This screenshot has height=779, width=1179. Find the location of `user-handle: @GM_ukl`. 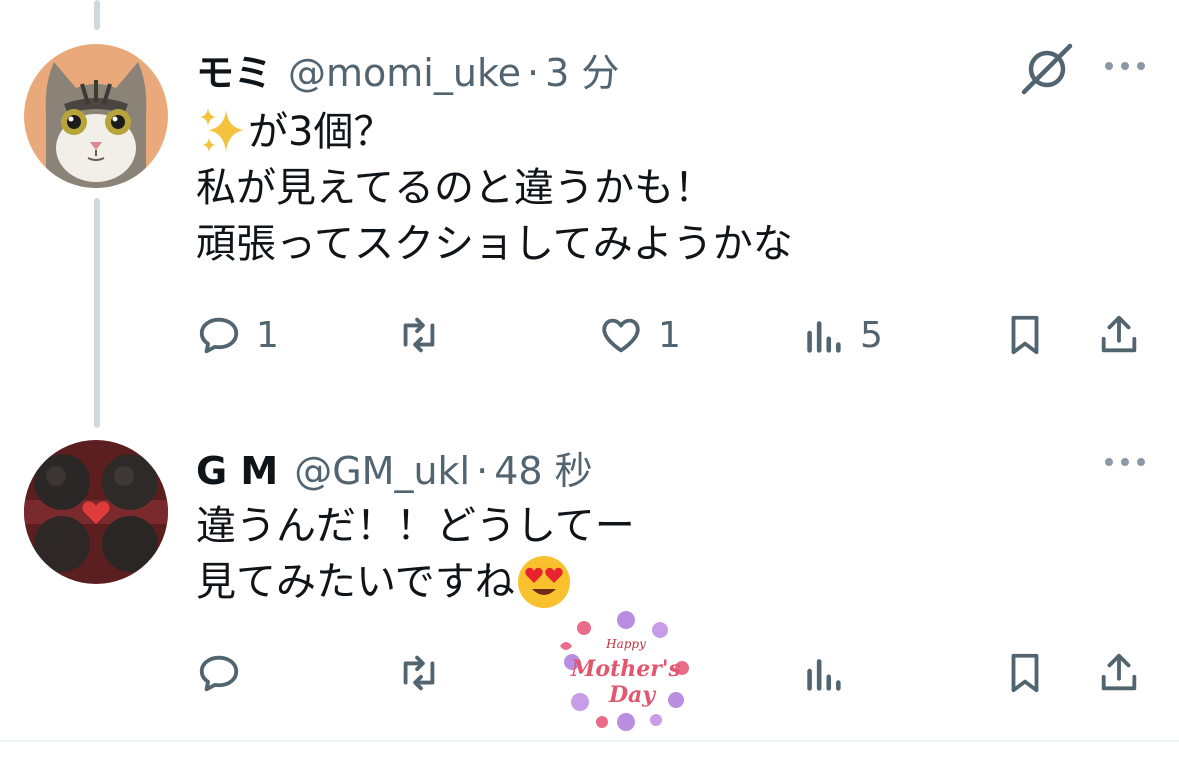

user-handle: @GM_ukl is located at coordinates (382, 471).